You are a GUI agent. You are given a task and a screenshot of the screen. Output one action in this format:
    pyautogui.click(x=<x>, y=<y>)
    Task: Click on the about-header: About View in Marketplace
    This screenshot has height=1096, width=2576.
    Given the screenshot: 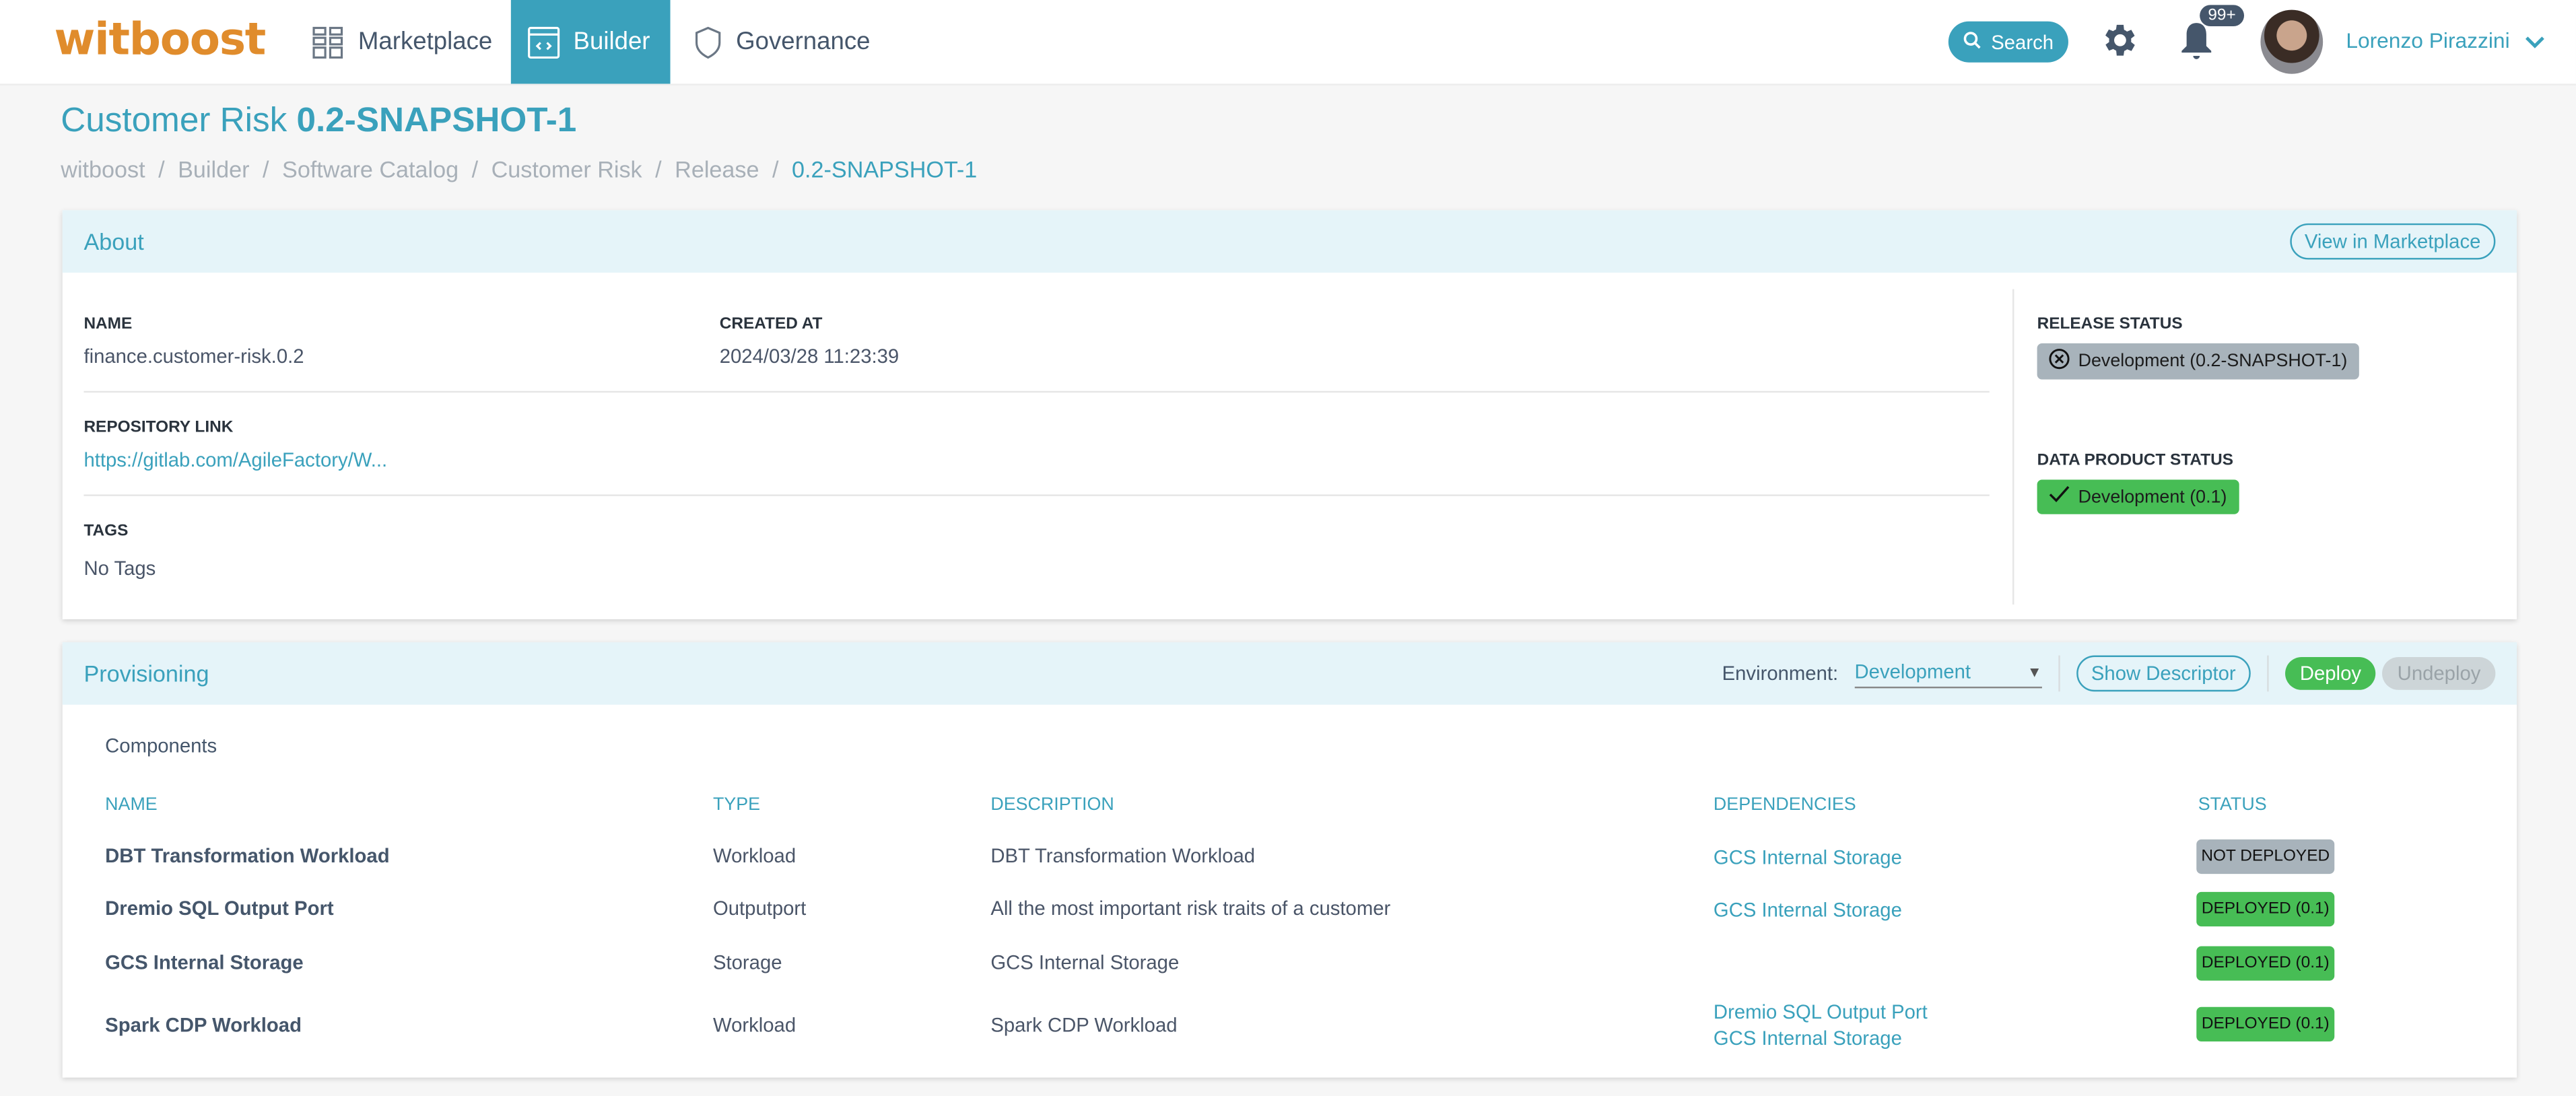 What is the action you would take?
    pyautogui.click(x=1289, y=241)
    